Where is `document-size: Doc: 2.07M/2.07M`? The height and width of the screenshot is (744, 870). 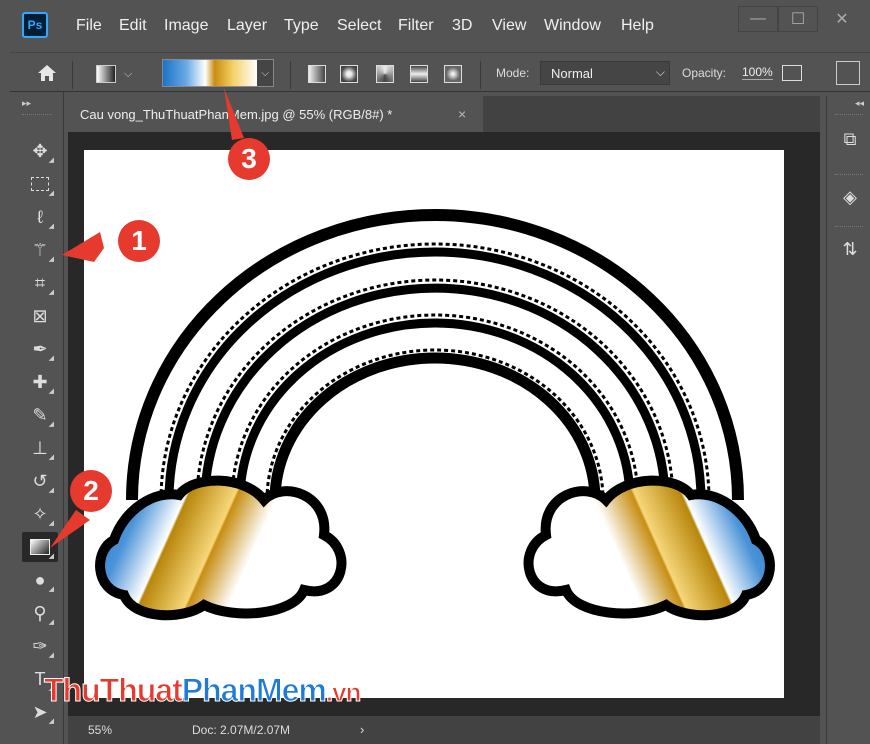
document-size: Doc: 2.07M/2.07M is located at coordinates (241, 730).